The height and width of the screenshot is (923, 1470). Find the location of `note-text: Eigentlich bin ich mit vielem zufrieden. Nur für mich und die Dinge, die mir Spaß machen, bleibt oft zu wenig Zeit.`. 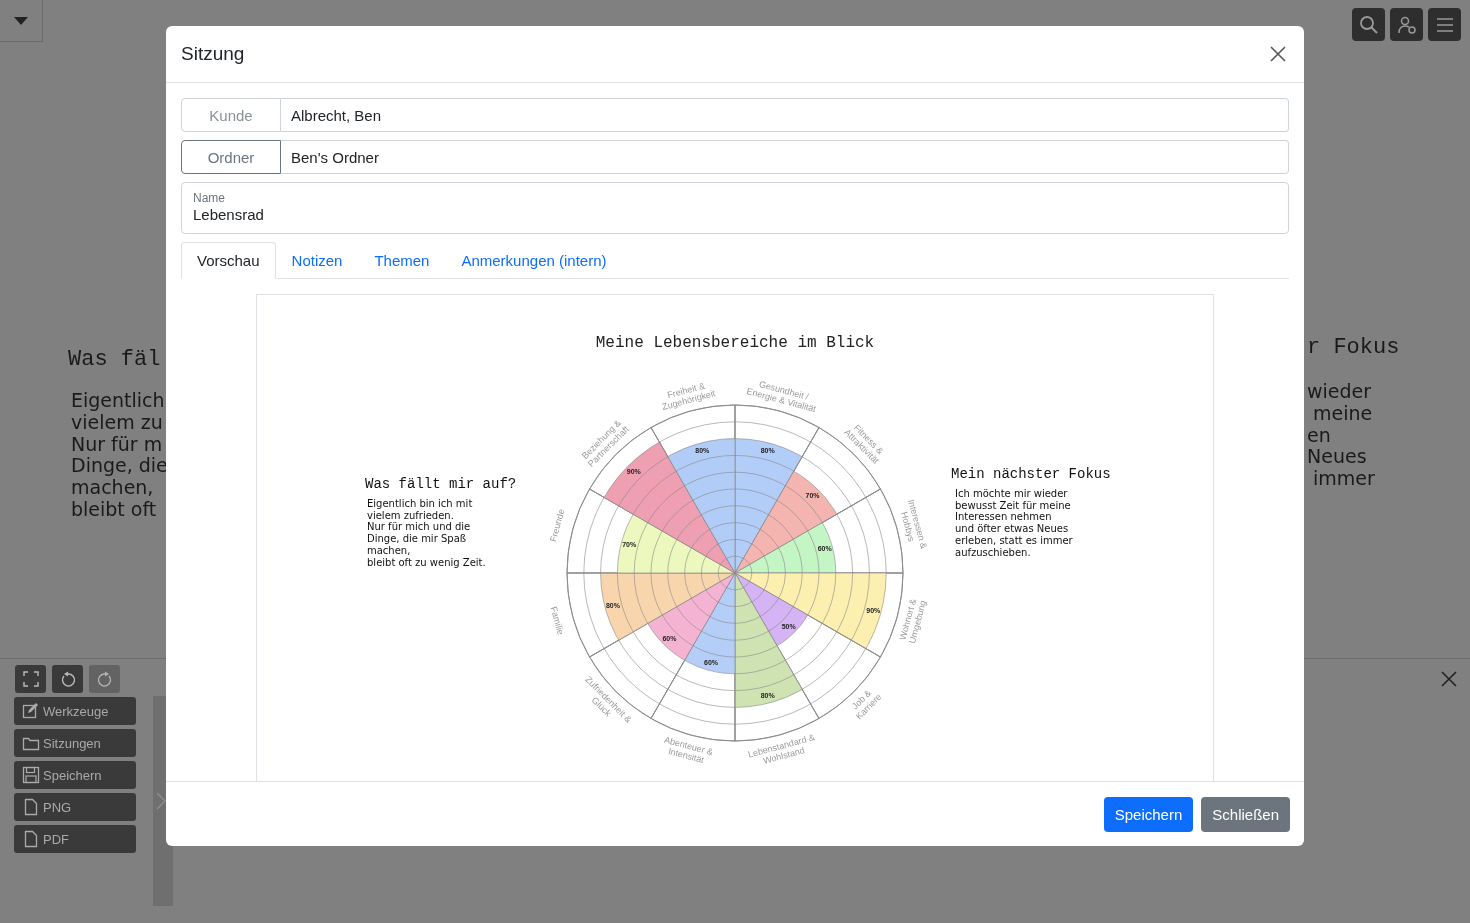

note-text: Eigentlich bin ich mit vielem zufrieden. Nur für mich und die Dinge, die mir Spaß machen, bleibt oft zu wenig Zeit. is located at coordinates (426, 533).